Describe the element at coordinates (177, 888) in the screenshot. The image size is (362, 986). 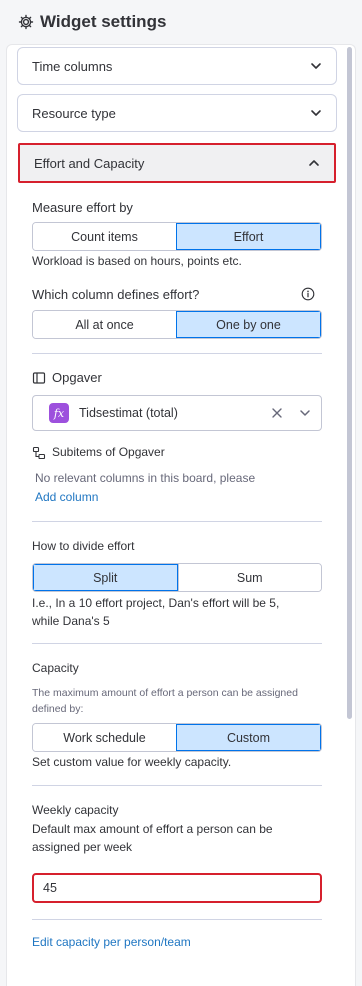
I see `weekly-capacity-input: 45` at that location.